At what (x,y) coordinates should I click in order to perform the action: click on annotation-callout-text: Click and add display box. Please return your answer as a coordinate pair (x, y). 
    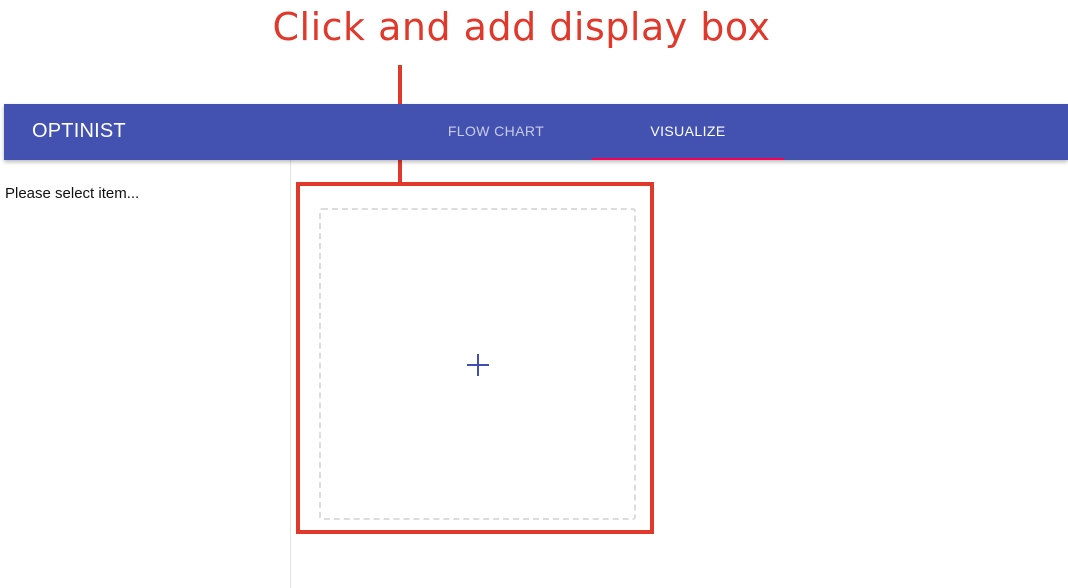
    Looking at the image, I should click on (521, 27).